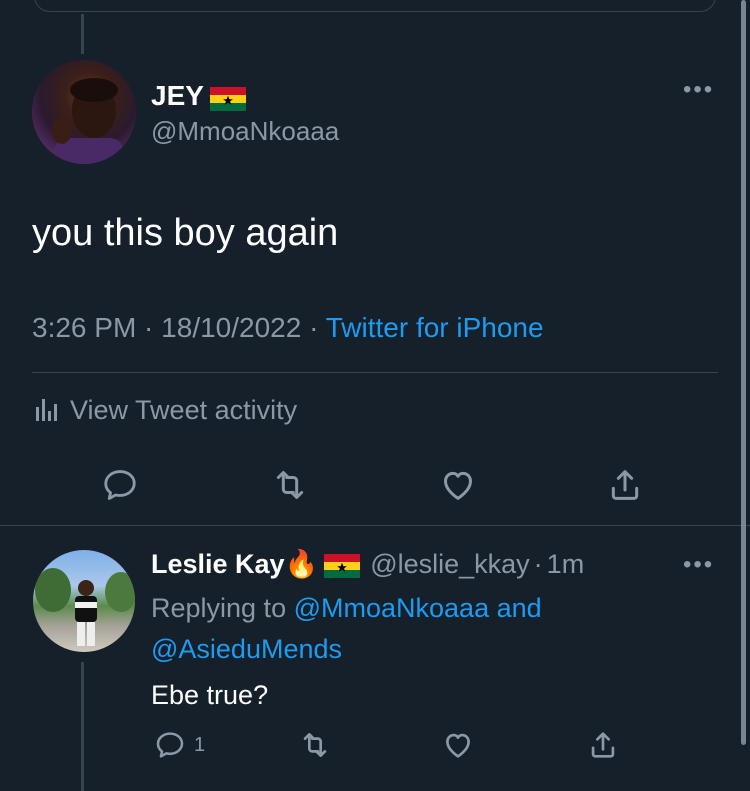 The image size is (750, 791). I want to click on mention-link: @AsieduMends, so click(246, 649).